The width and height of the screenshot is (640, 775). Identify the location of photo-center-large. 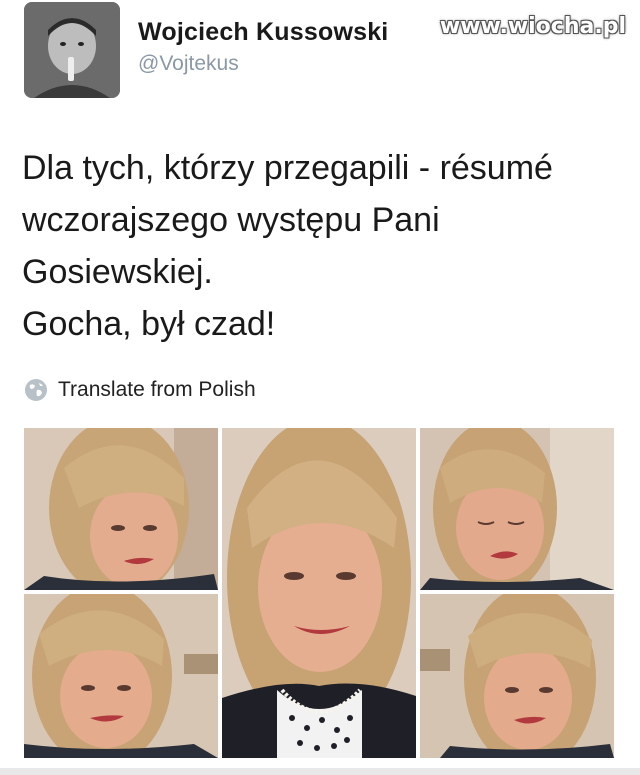
(319, 593).